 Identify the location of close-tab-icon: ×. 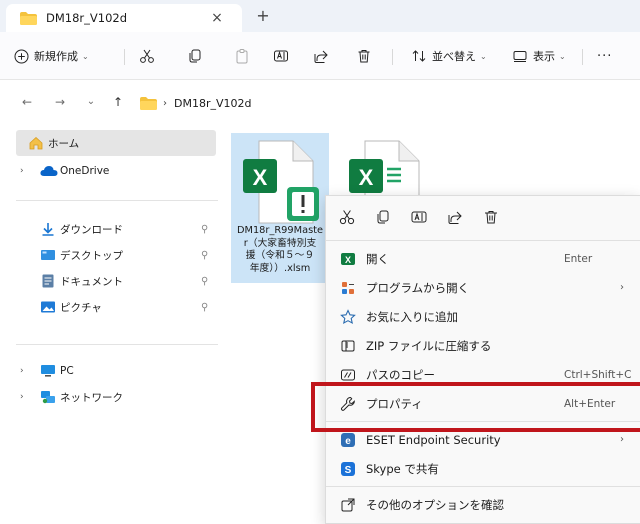
(217, 18).